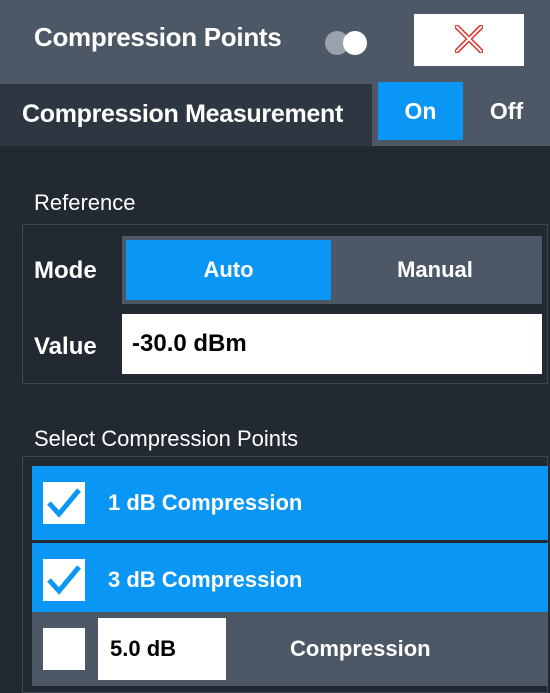  I want to click on compression-point-row-3db: 3 dB Compression, so click(290, 580).